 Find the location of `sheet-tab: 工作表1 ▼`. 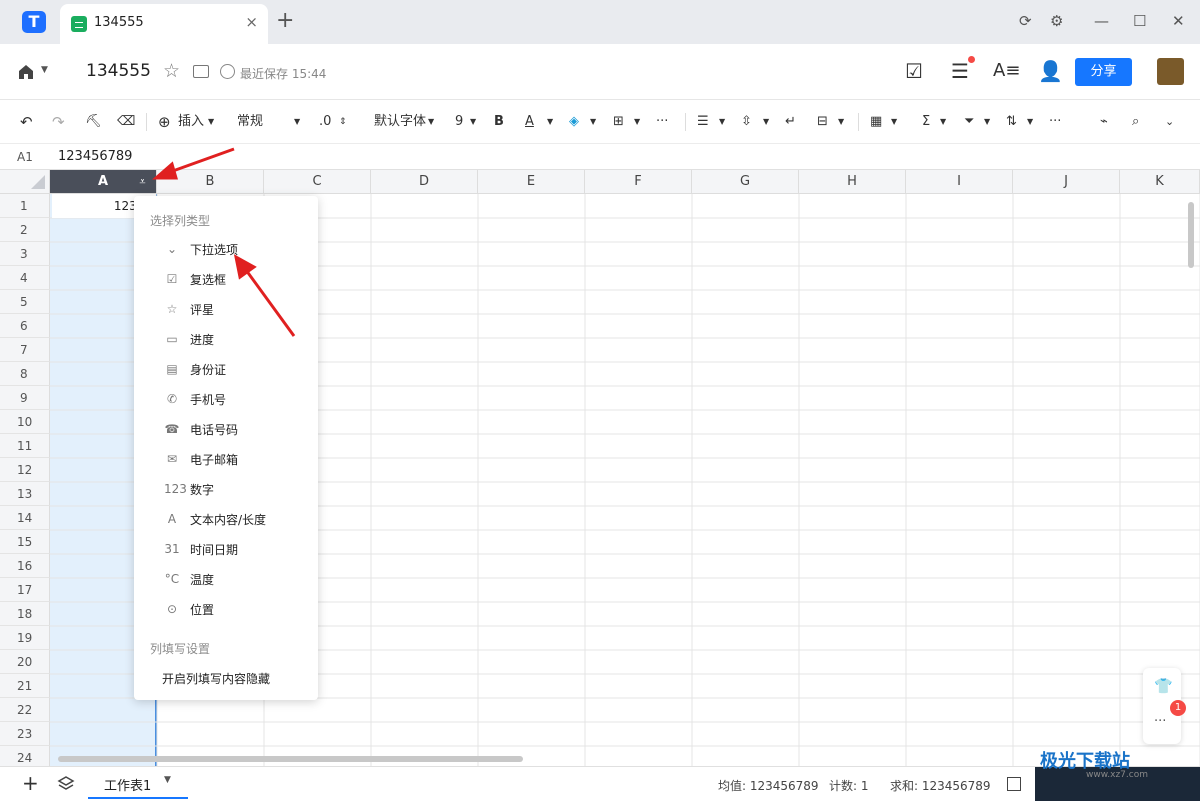

sheet-tab: 工作表1 ▼ is located at coordinates (138, 783).